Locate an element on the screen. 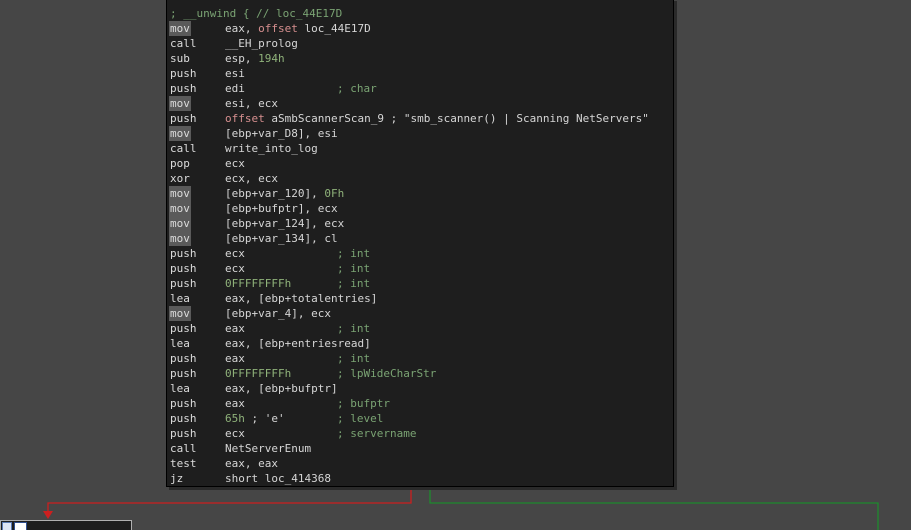  instruction-line: call __EH_prolog is located at coordinates (420, 43).